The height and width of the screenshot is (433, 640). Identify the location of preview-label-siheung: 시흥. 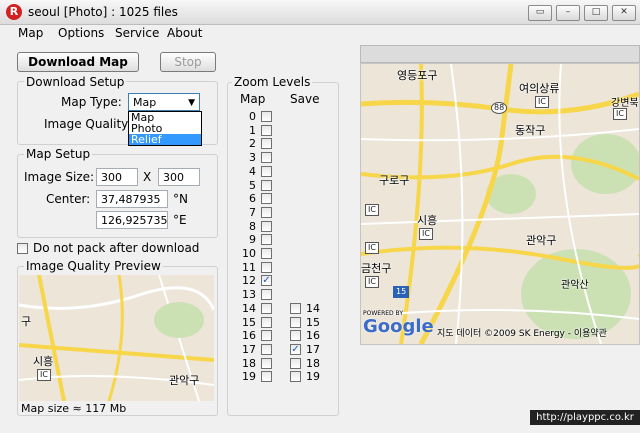
(43, 361).